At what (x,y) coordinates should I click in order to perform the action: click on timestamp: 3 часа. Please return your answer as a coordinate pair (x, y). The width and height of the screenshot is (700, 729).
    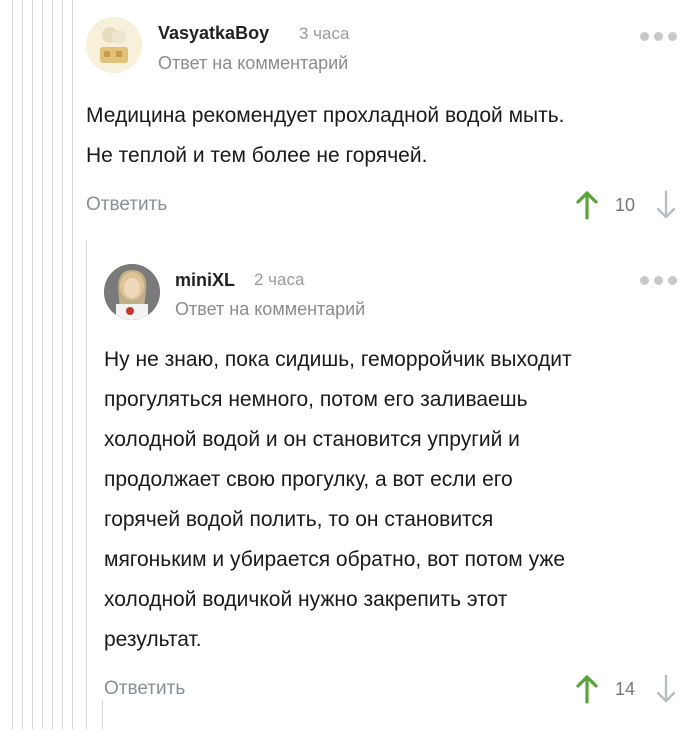
    Looking at the image, I should click on (324, 33).